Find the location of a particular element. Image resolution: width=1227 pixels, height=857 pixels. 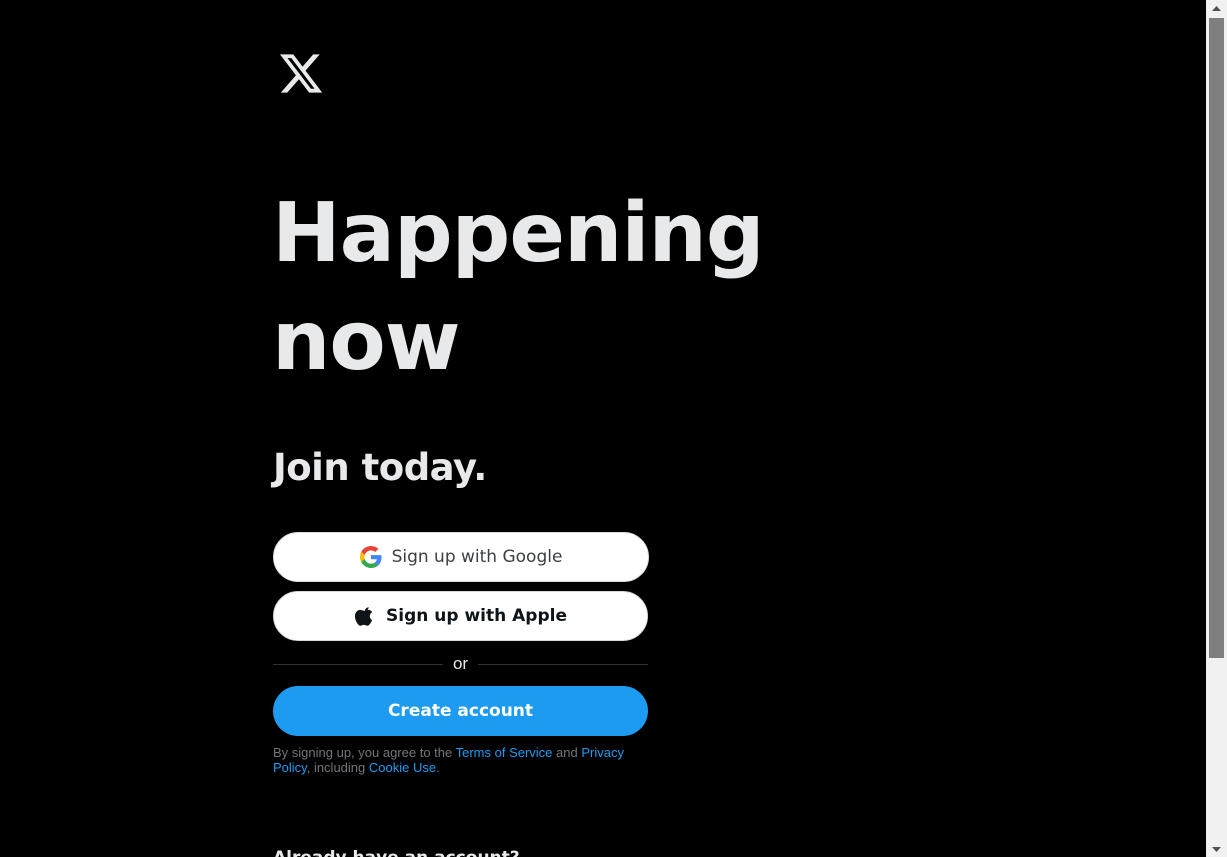

create-account-button: Create account is located at coordinates (460, 711).